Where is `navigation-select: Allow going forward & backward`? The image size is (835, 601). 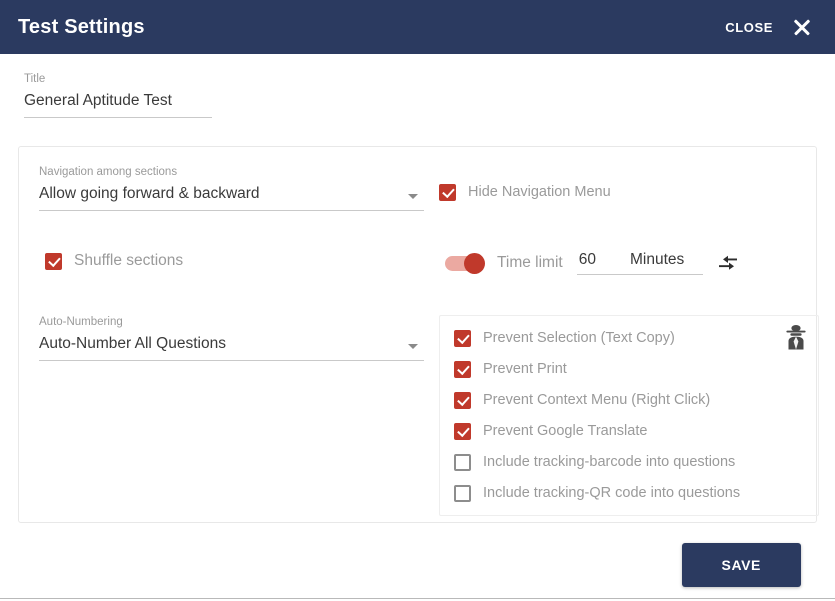
navigation-select: Allow going forward & backward is located at coordinates (231, 195).